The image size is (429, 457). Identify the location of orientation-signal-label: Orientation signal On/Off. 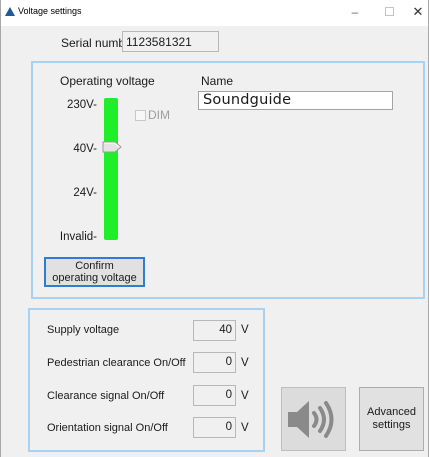
(107, 428).